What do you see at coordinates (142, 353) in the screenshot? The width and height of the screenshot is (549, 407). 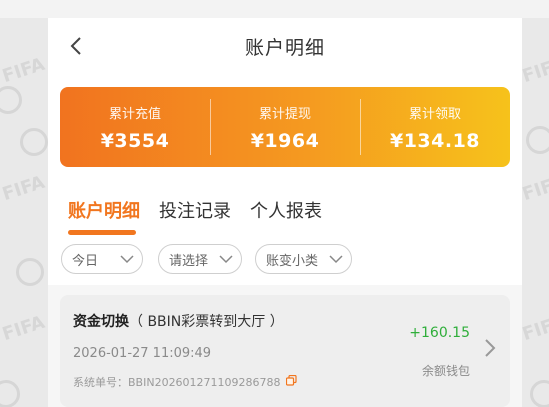 I see `record-time: 2026-01-27 11:09:49` at bounding box center [142, 353].